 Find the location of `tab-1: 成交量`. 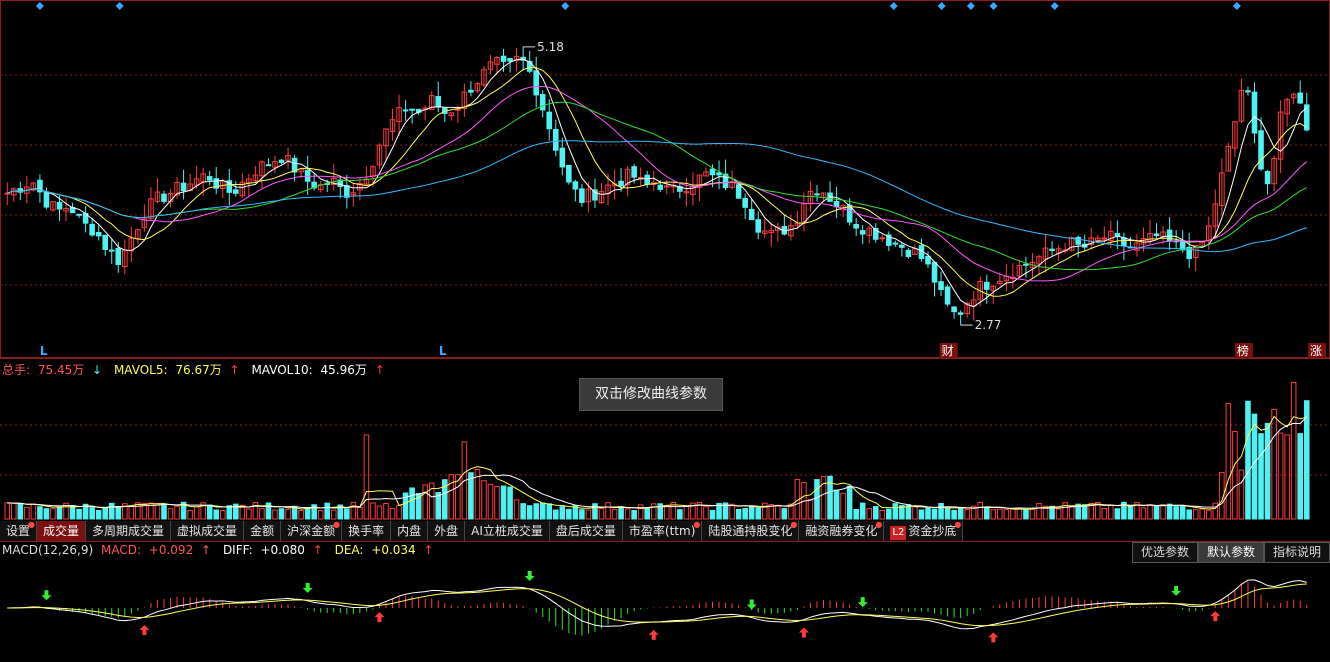

tab-1: 成交量 is located at coordinates (62, 531).